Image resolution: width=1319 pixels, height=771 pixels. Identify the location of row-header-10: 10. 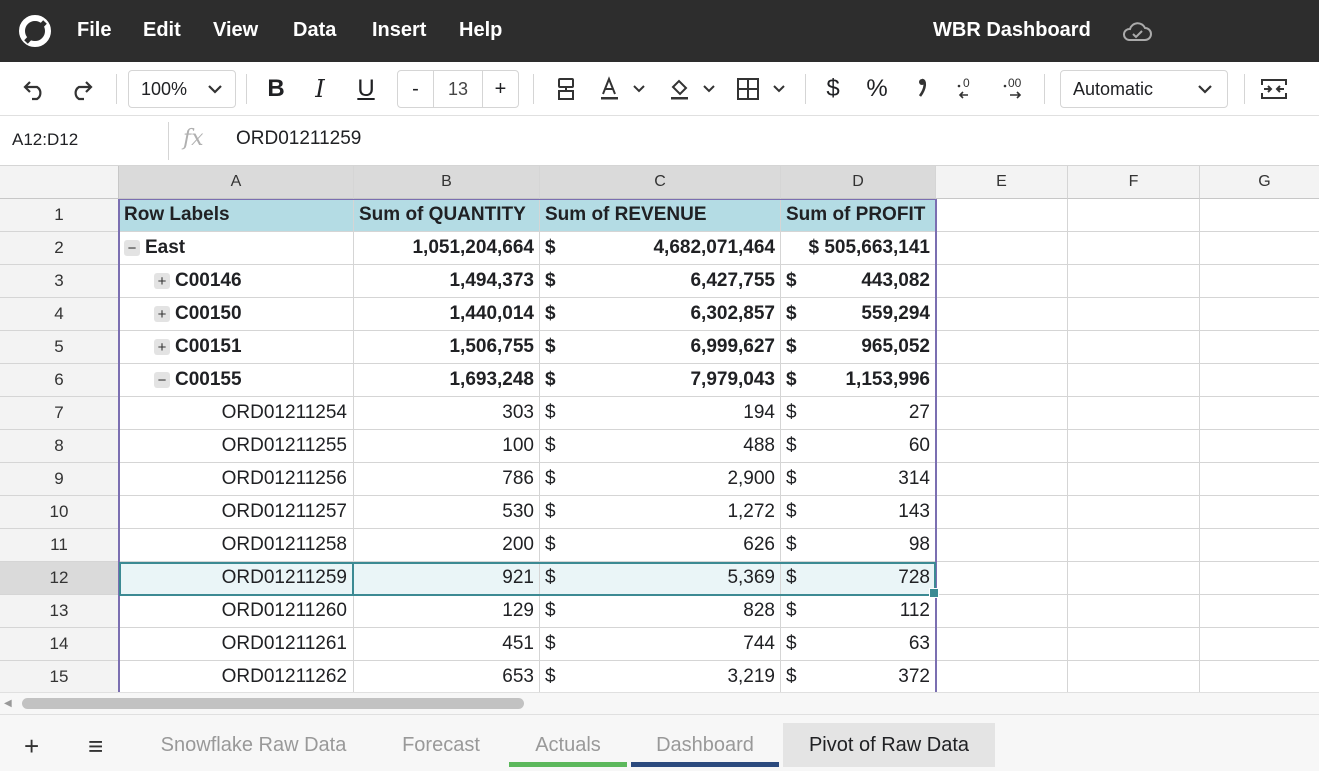
(59, 512).